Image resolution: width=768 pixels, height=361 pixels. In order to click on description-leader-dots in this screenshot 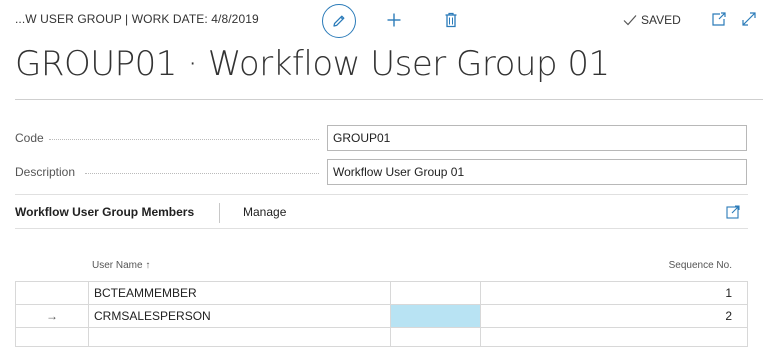, I will do `click(202, 173)`.